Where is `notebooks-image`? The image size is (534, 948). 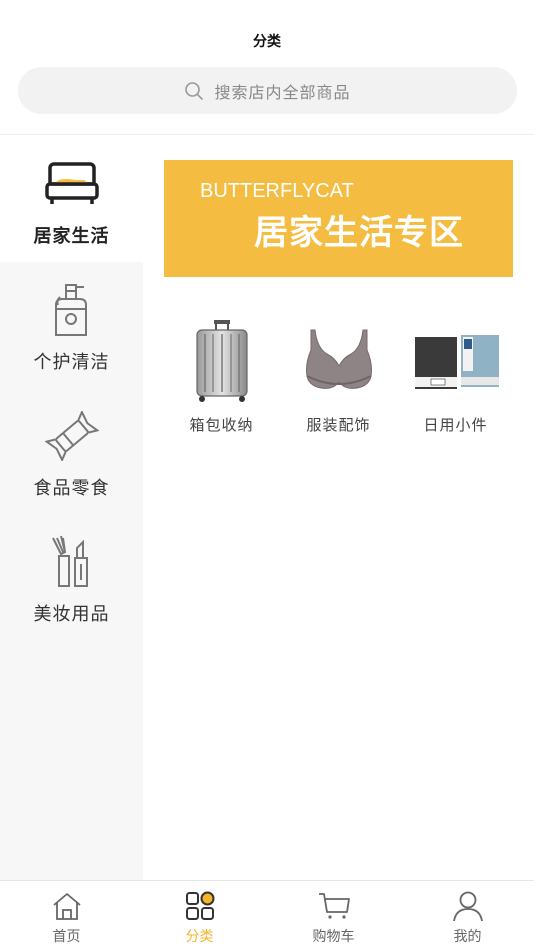 notebooks-image is located at coordinates (456, 361).